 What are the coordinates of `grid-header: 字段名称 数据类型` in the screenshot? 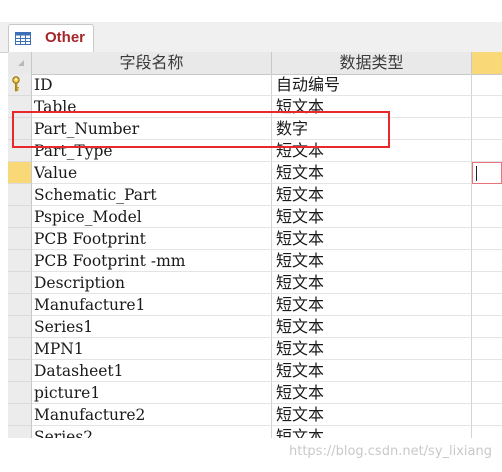 It's located at (255, 63).